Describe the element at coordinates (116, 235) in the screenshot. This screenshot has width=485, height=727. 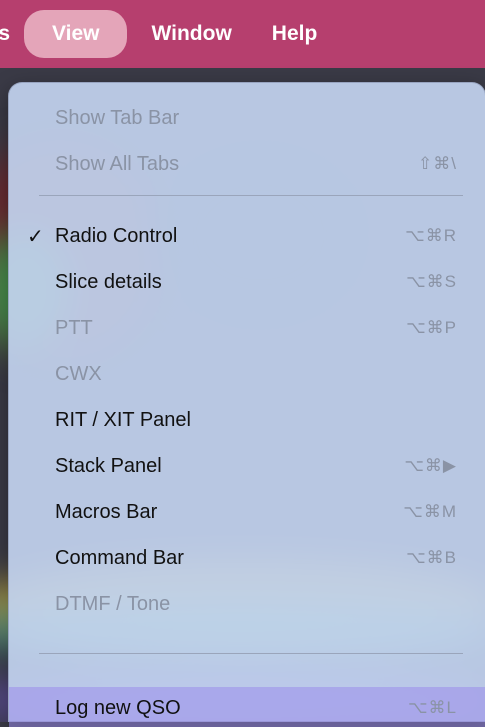
I see `menu-item-label: Radio Control` at that location.